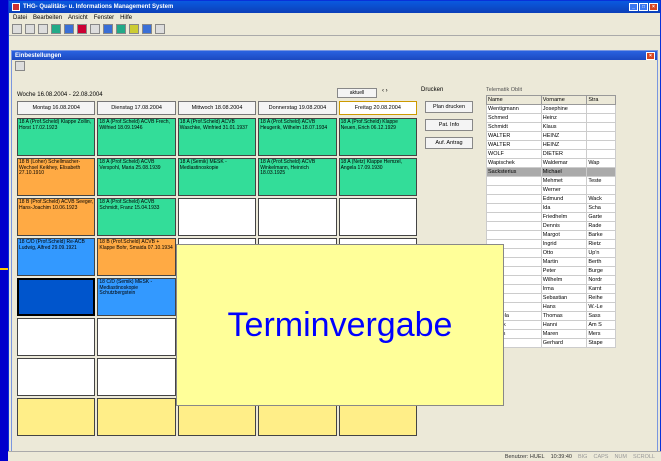 The height and width of the screenshot is (461, 661). What do you see at coordinates (449, 125) in the screenshot?
I see `pat-info-button: Pat. Info` at bounding box center [449, 125].